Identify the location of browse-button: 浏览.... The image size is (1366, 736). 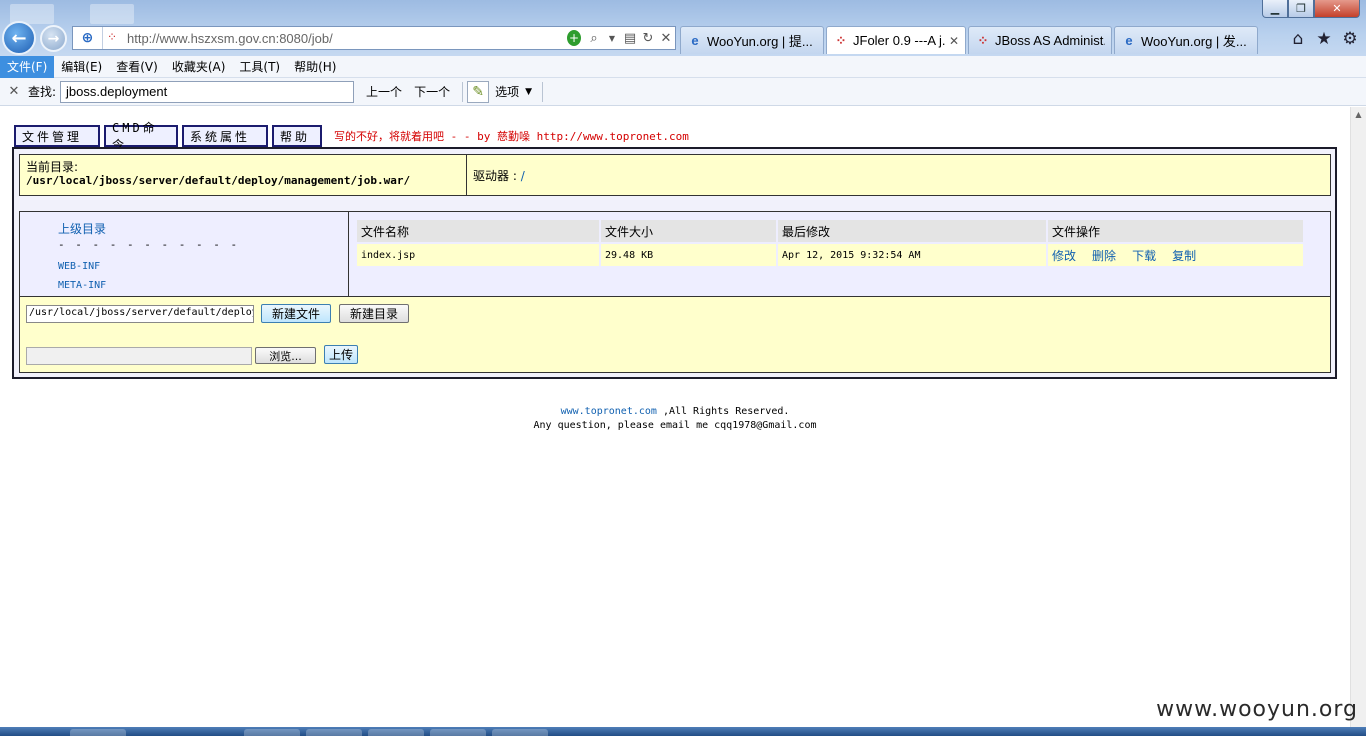
(285, 355).